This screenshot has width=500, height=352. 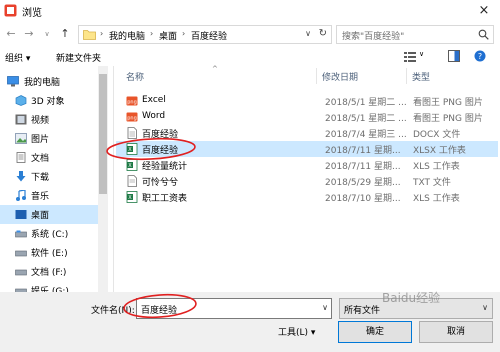 I want to click on sidebar-item-label: 娱乐 (G:), so click(x=50, y=289).